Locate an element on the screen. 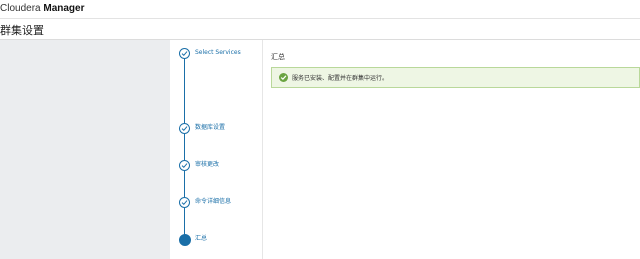  wizard-step-label: 汇总 is located at coordinates (201, 238).